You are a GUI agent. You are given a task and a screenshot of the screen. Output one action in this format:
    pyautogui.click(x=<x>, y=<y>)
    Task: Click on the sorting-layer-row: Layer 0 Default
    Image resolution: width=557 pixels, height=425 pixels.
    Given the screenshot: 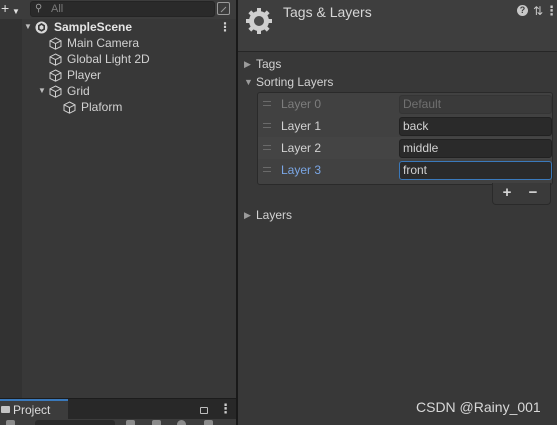 What is the action you would take?
    pyautogui.click(x=405, y=104)
    